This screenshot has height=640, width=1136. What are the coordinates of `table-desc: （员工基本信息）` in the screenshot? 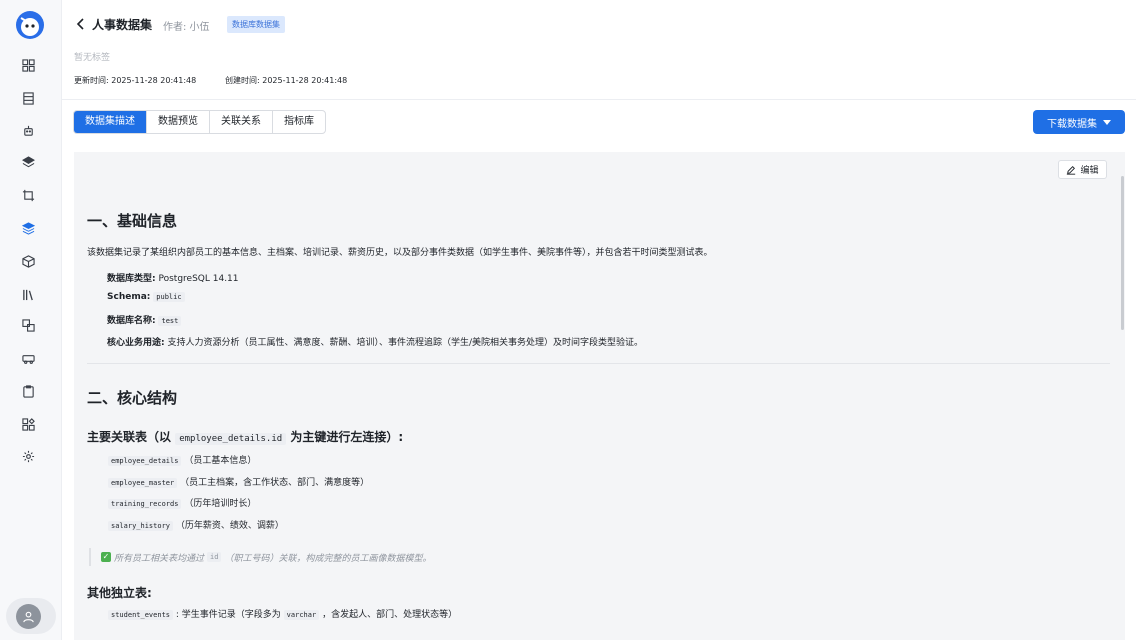 It's located at (220, 461).